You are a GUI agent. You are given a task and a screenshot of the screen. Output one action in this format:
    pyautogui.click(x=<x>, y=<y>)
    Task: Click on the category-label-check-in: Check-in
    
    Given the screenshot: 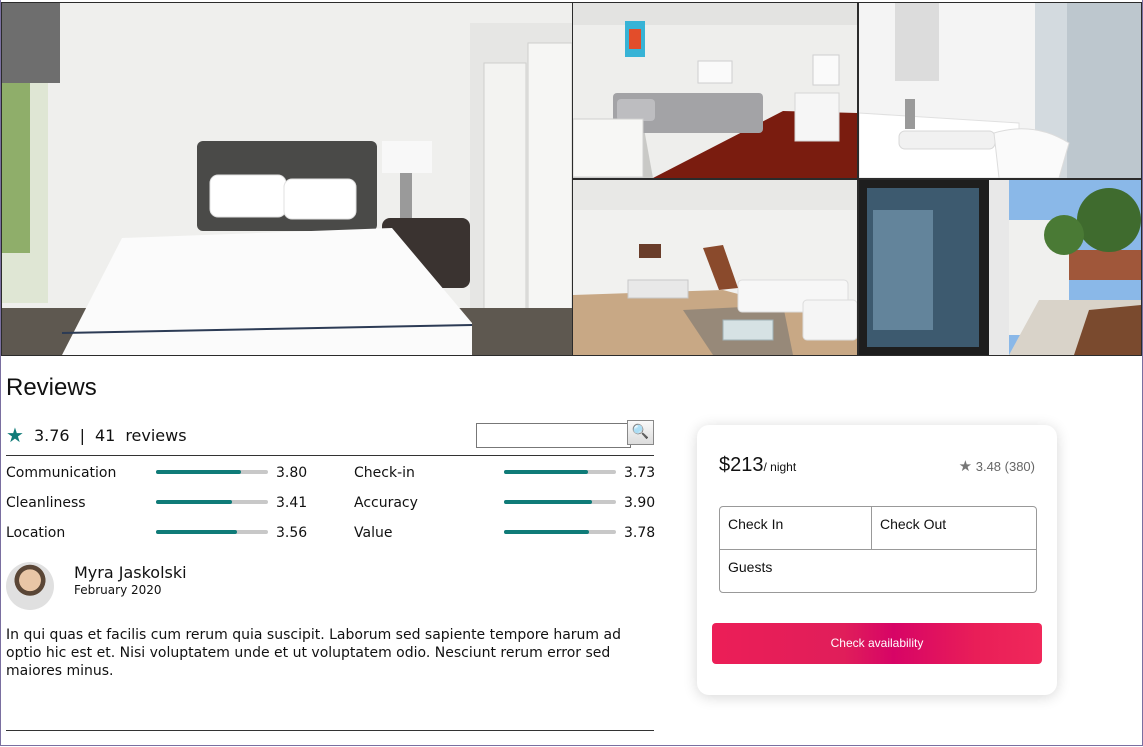 What is the action you would take?
    pyautogui.click(x=384, y=473)
    